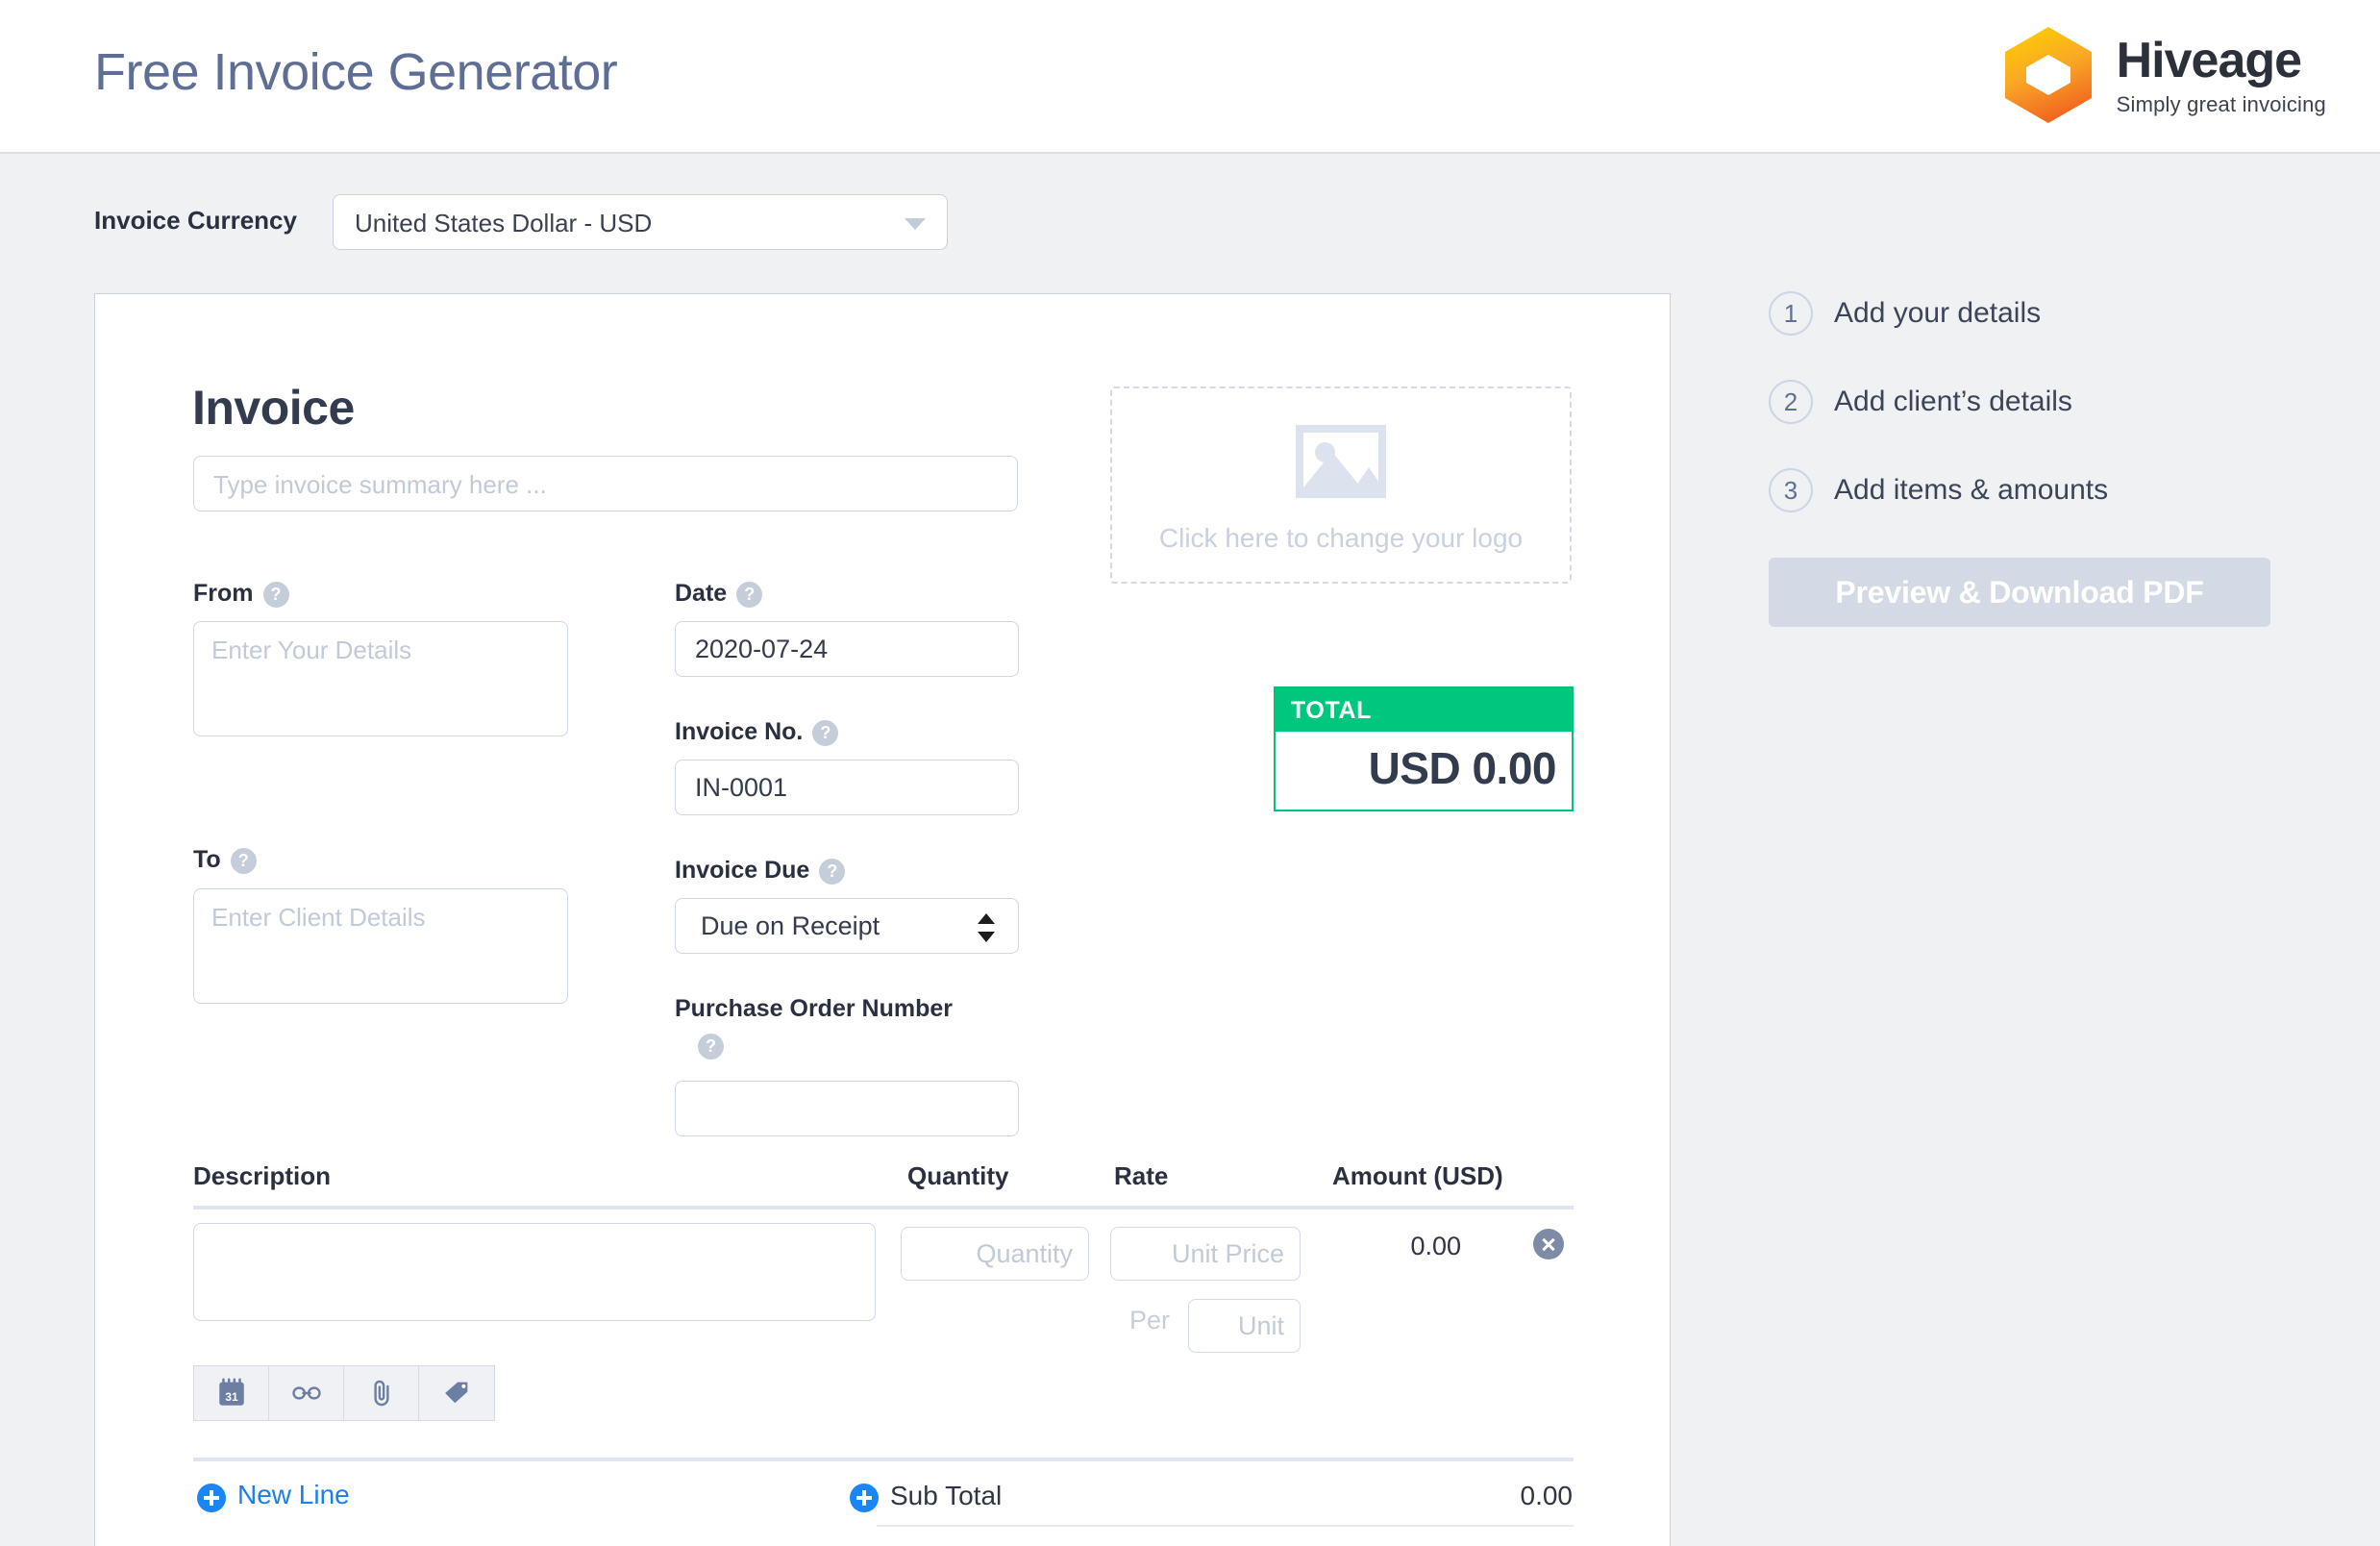 Image resolution: width=2380 pixels, height=1546 pixels. I want to click on link-icon, so click(307, 1393).